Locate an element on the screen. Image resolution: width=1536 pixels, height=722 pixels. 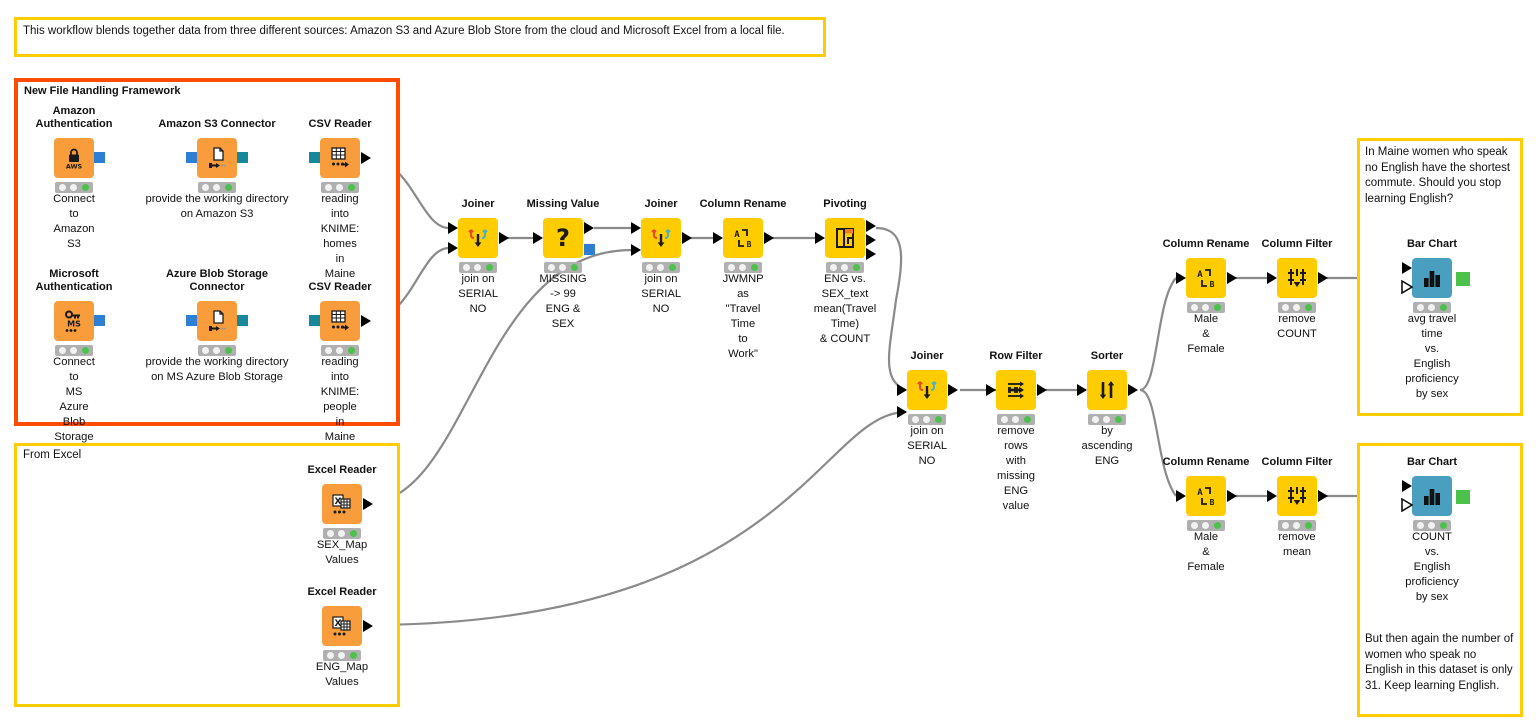
port-in-data-bar-chart-count is located at coordinates (1407, 486).